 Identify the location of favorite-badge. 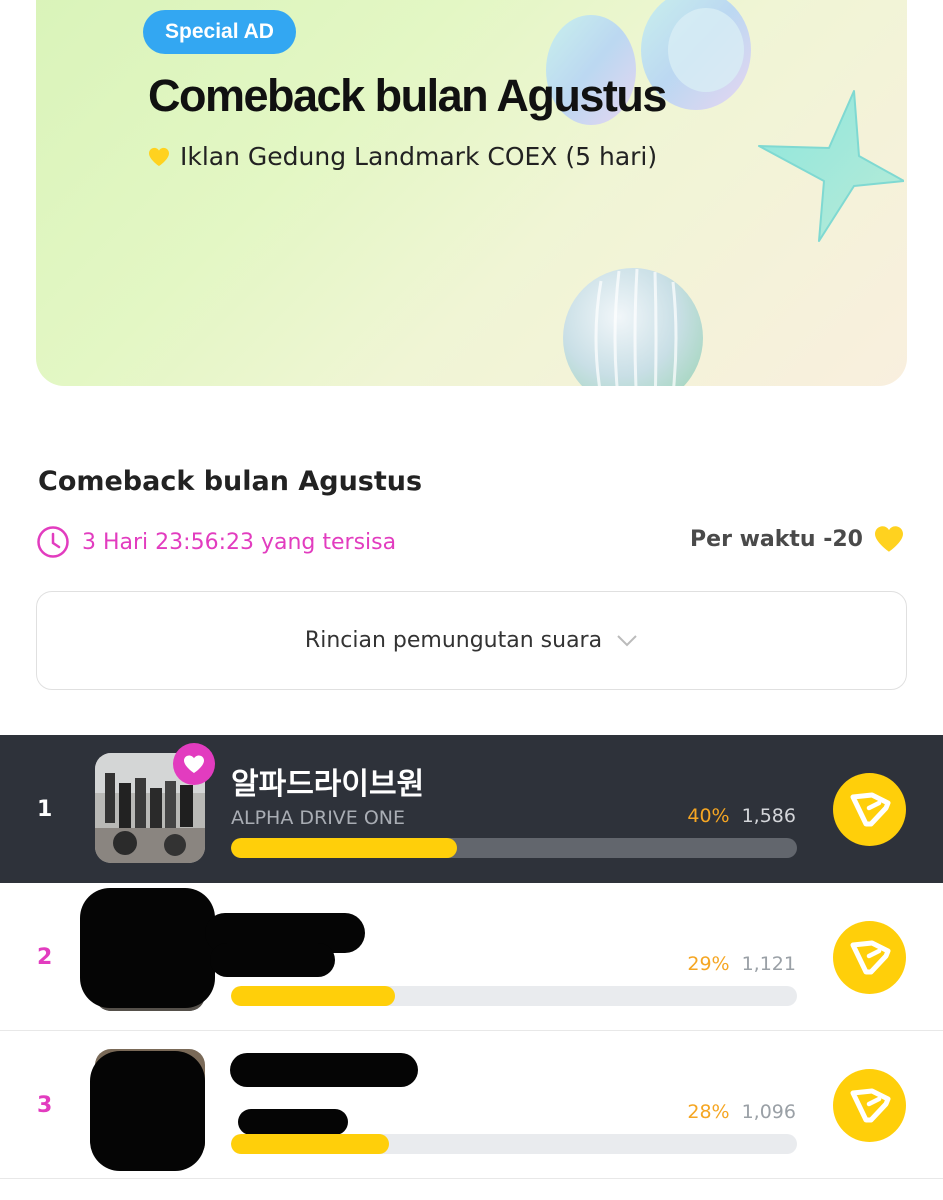
(194, 764).